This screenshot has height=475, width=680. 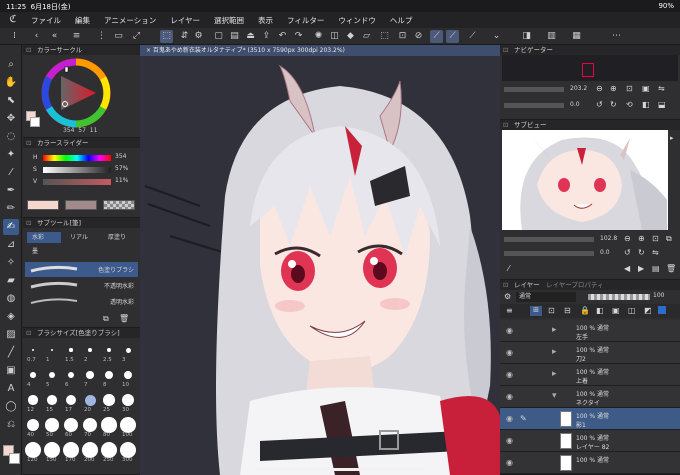 I want to click on subview-trash-icon: 🗑, so click(x=671, y=268).